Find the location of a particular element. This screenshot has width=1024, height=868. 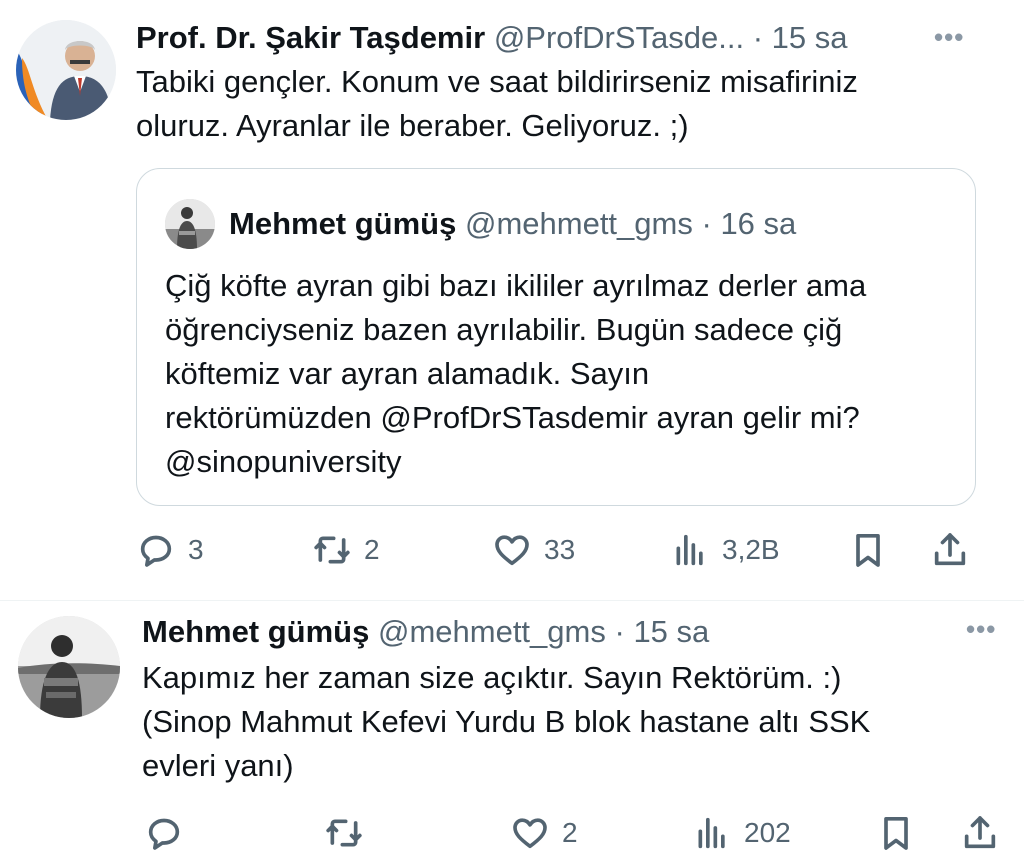

quoted-author-handle: @mehmett_gms is located at coordinates (579, 223).